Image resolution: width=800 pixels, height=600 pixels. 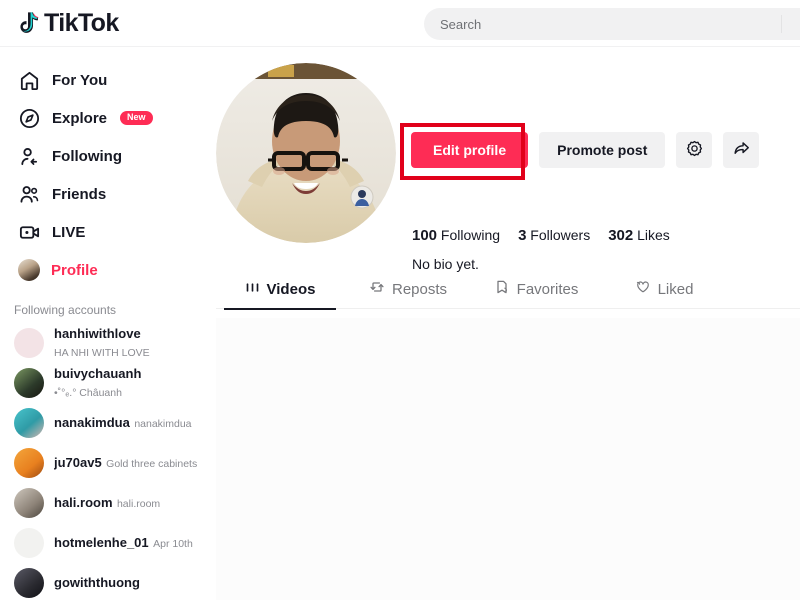 I want to click on profile-stats: 100 Following 3 Followers 302 Likes, so click(x=541, y=235).